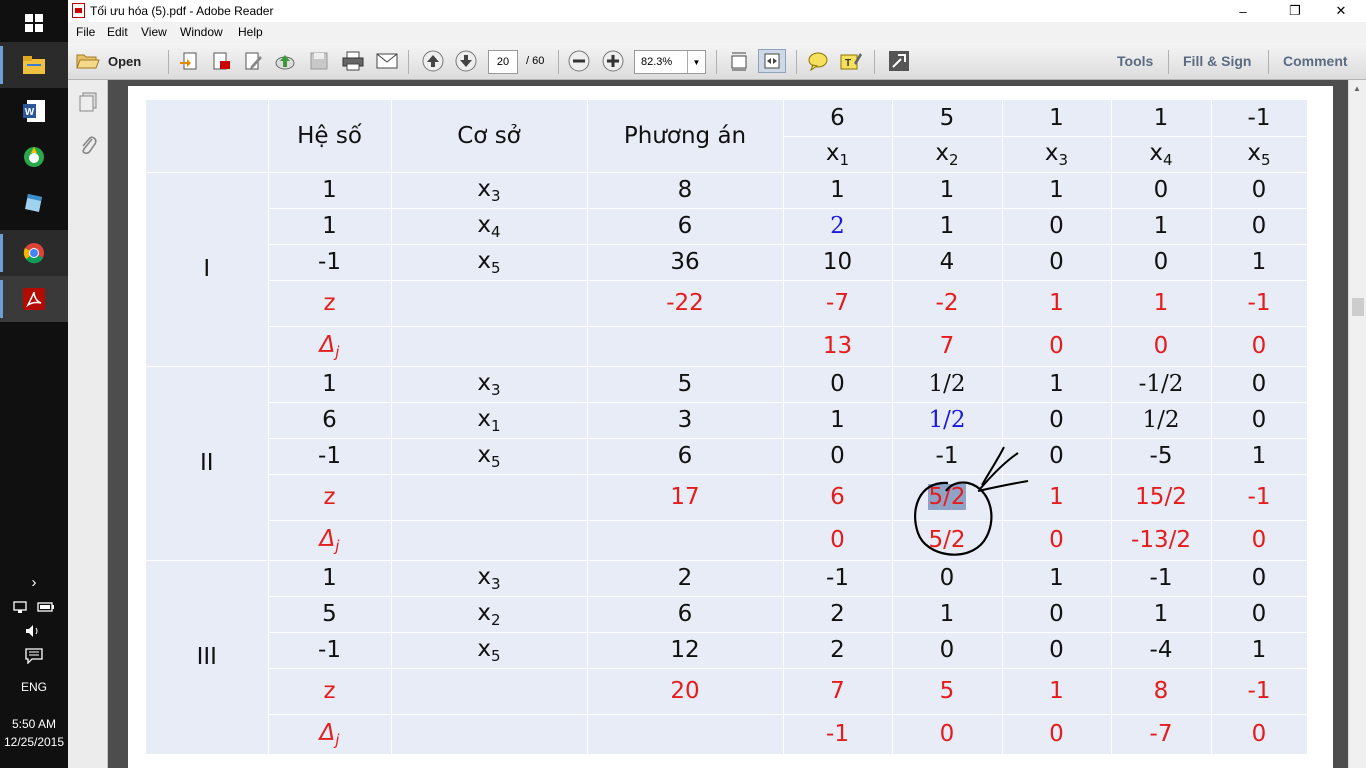  Describe the element at coordinates (88, 61) in the screenshot. I see `open-folder-icon` at that location.